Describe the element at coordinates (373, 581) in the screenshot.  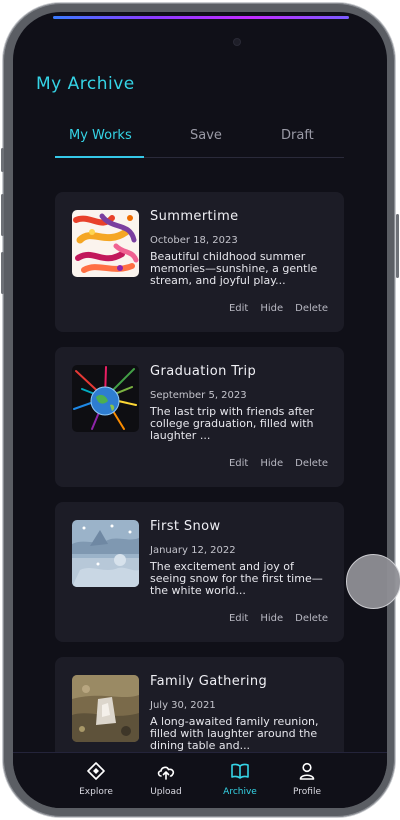
I see `touch-indicator` at that location.